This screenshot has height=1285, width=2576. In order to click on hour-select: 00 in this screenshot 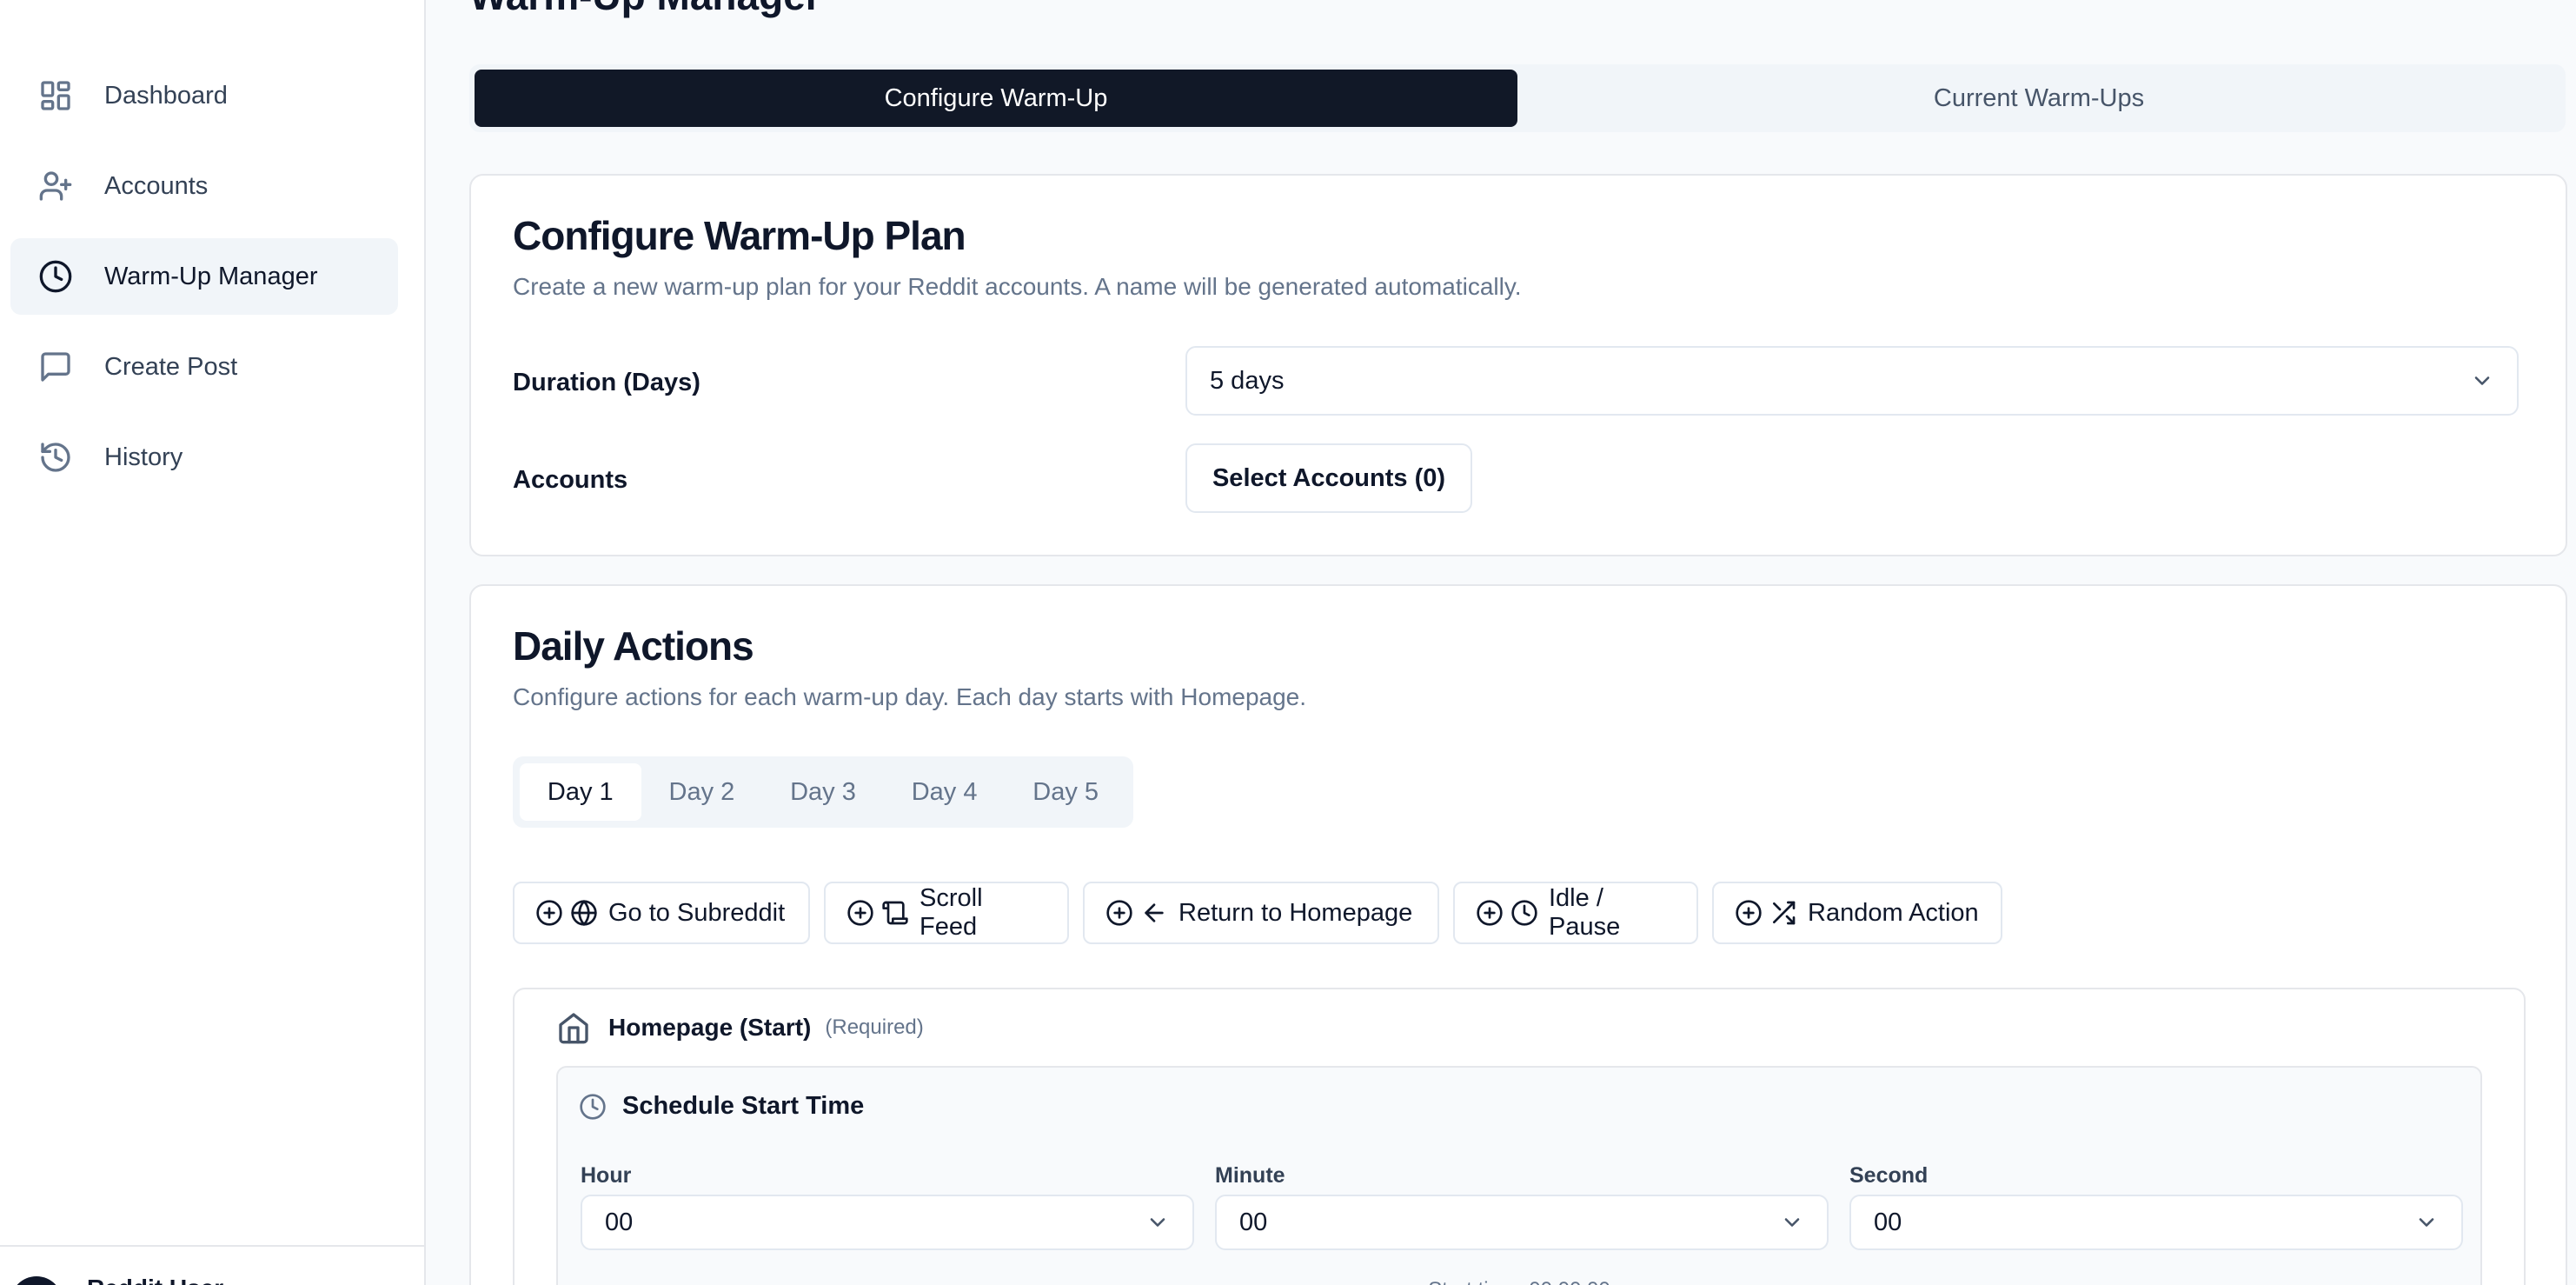, I will do `click(887, 1222)`.